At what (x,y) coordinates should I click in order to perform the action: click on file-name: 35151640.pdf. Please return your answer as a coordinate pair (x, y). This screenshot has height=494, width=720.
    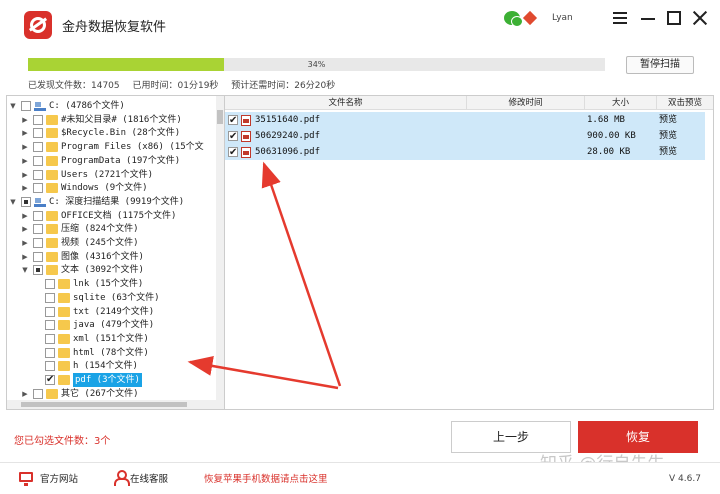
    Looking at the image, I should click on (288, 120).